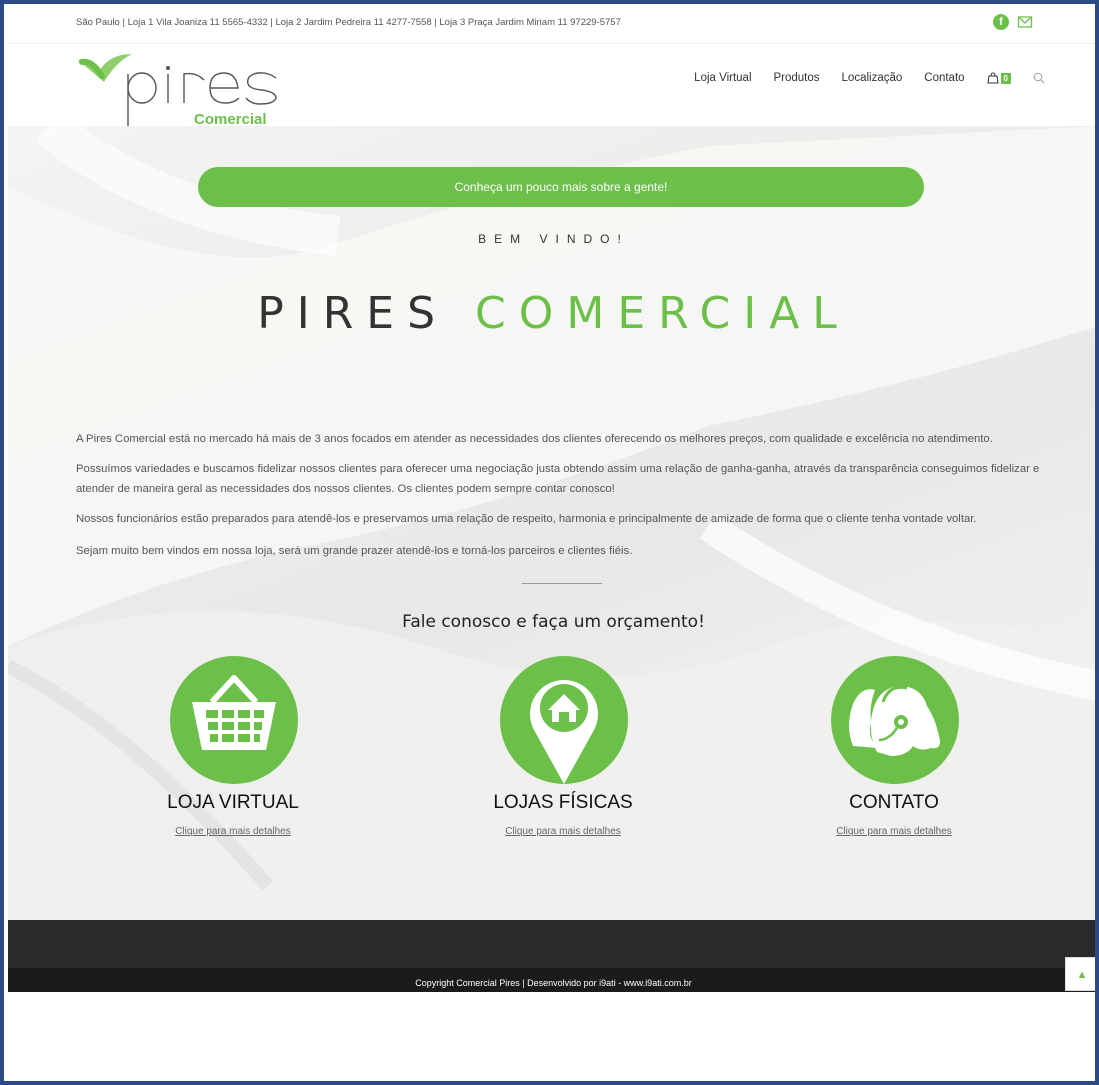 Image resolution: width=1099 pixels, height=1085 pixels. I want to click on contact-heading: Fale conosco e faça um orçamento!, so click(553, 622).